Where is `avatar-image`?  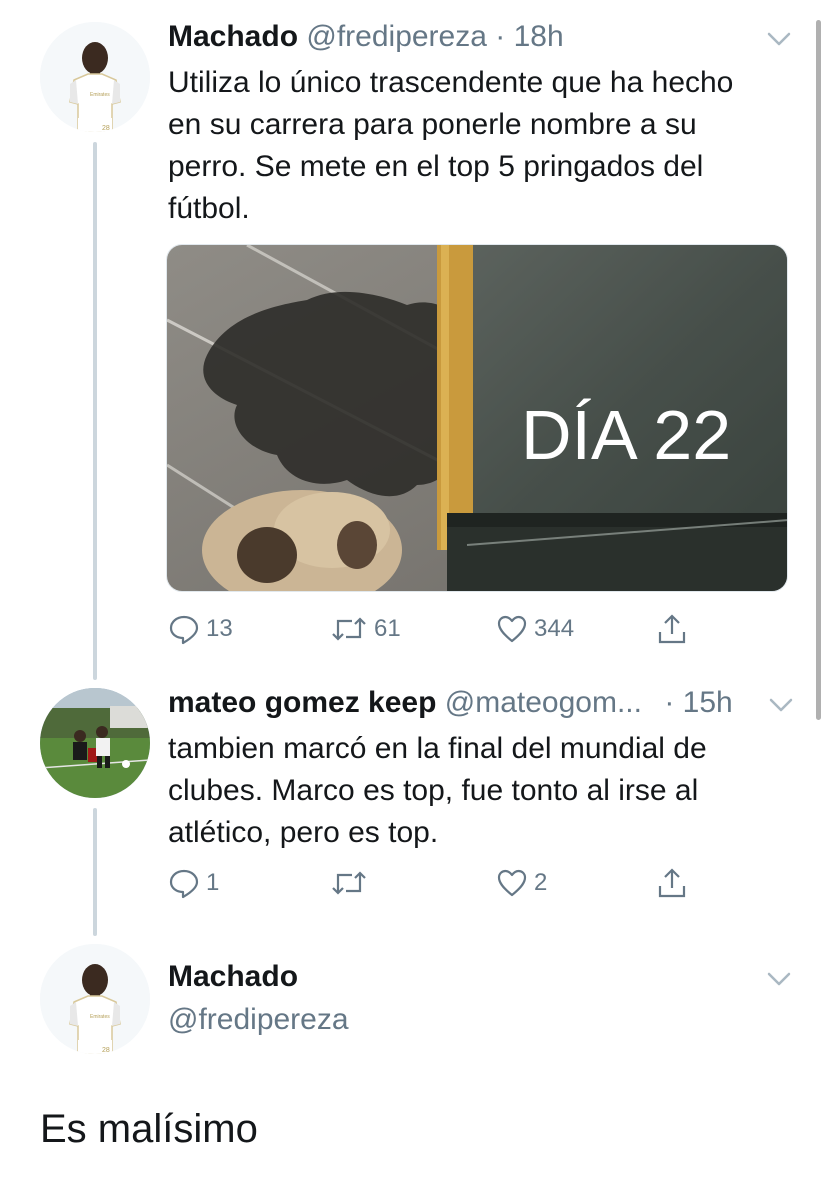
avatar-image is located at coordinates (95, 743).